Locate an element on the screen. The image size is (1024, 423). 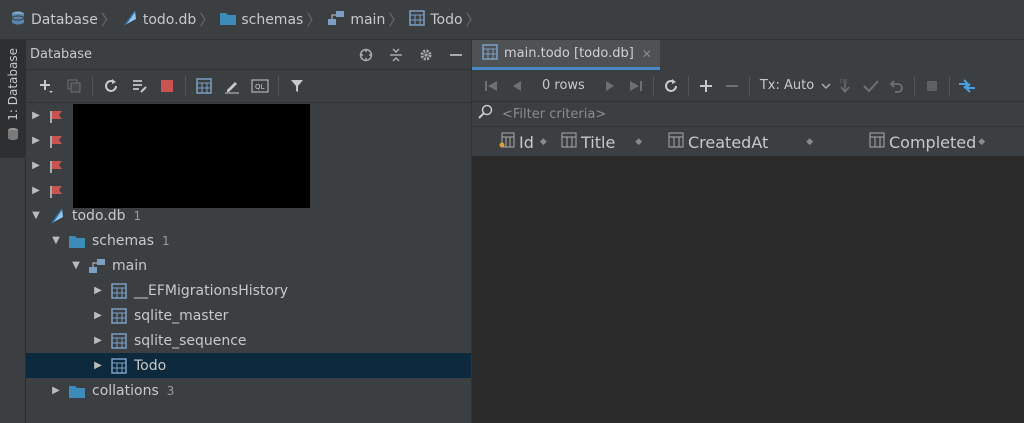
sqlite-feather-icon is located at coordinates (130, 20).